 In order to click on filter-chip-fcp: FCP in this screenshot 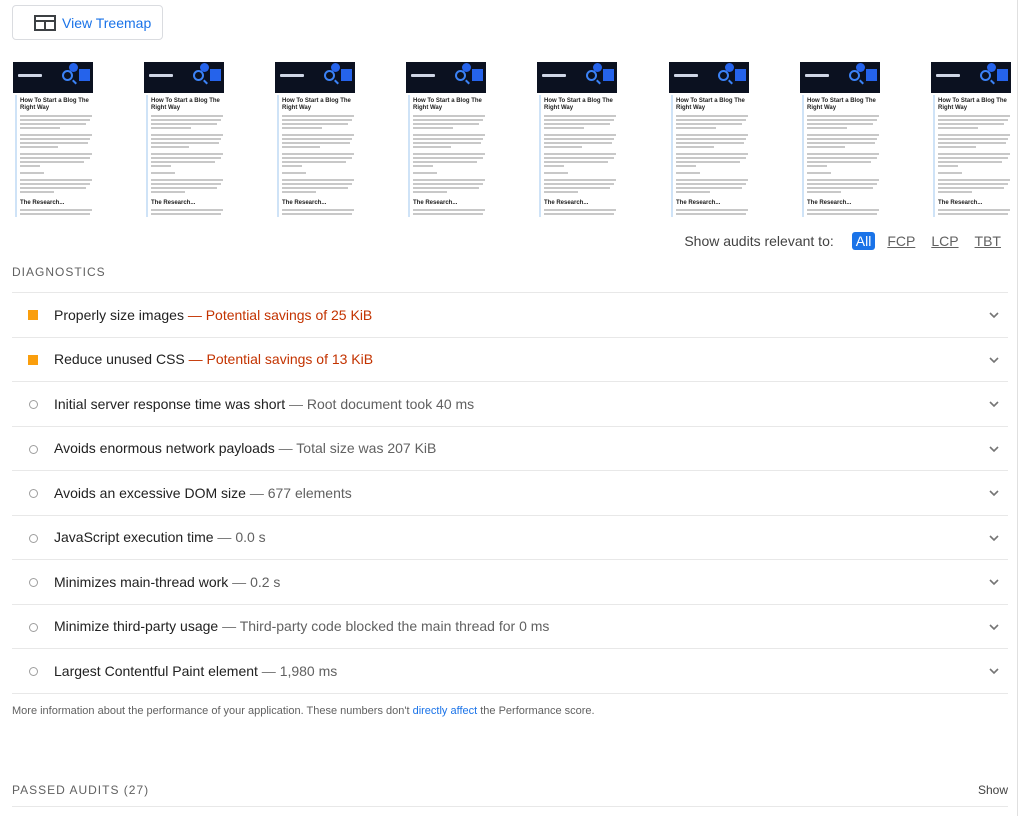, I will do `click(901, 241)`.